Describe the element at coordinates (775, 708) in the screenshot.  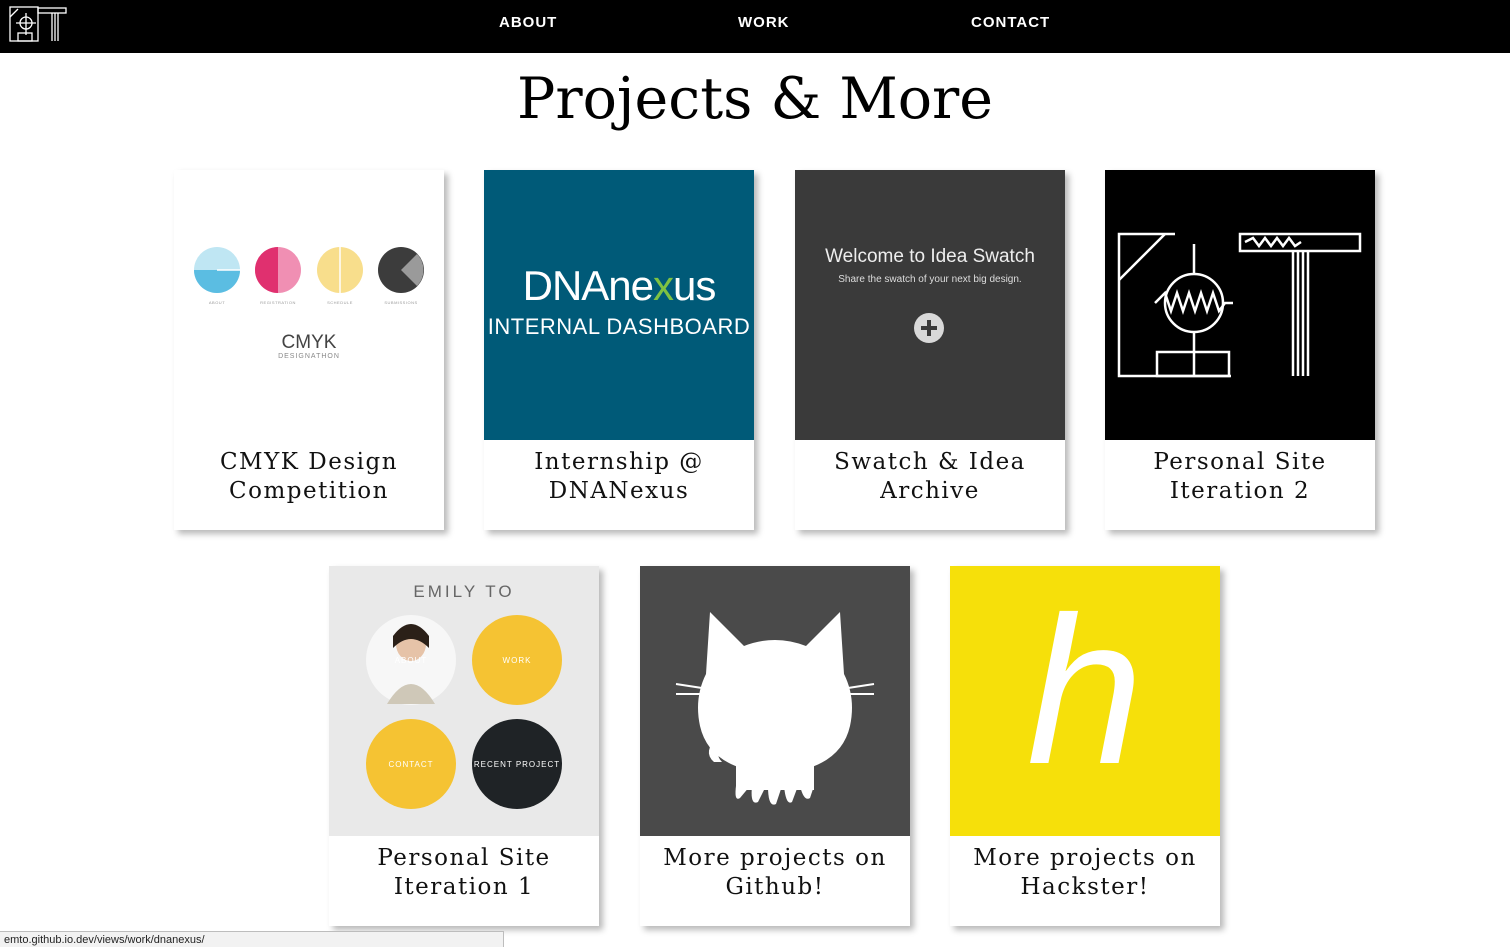
I see `github-octocat-icon` at that location.